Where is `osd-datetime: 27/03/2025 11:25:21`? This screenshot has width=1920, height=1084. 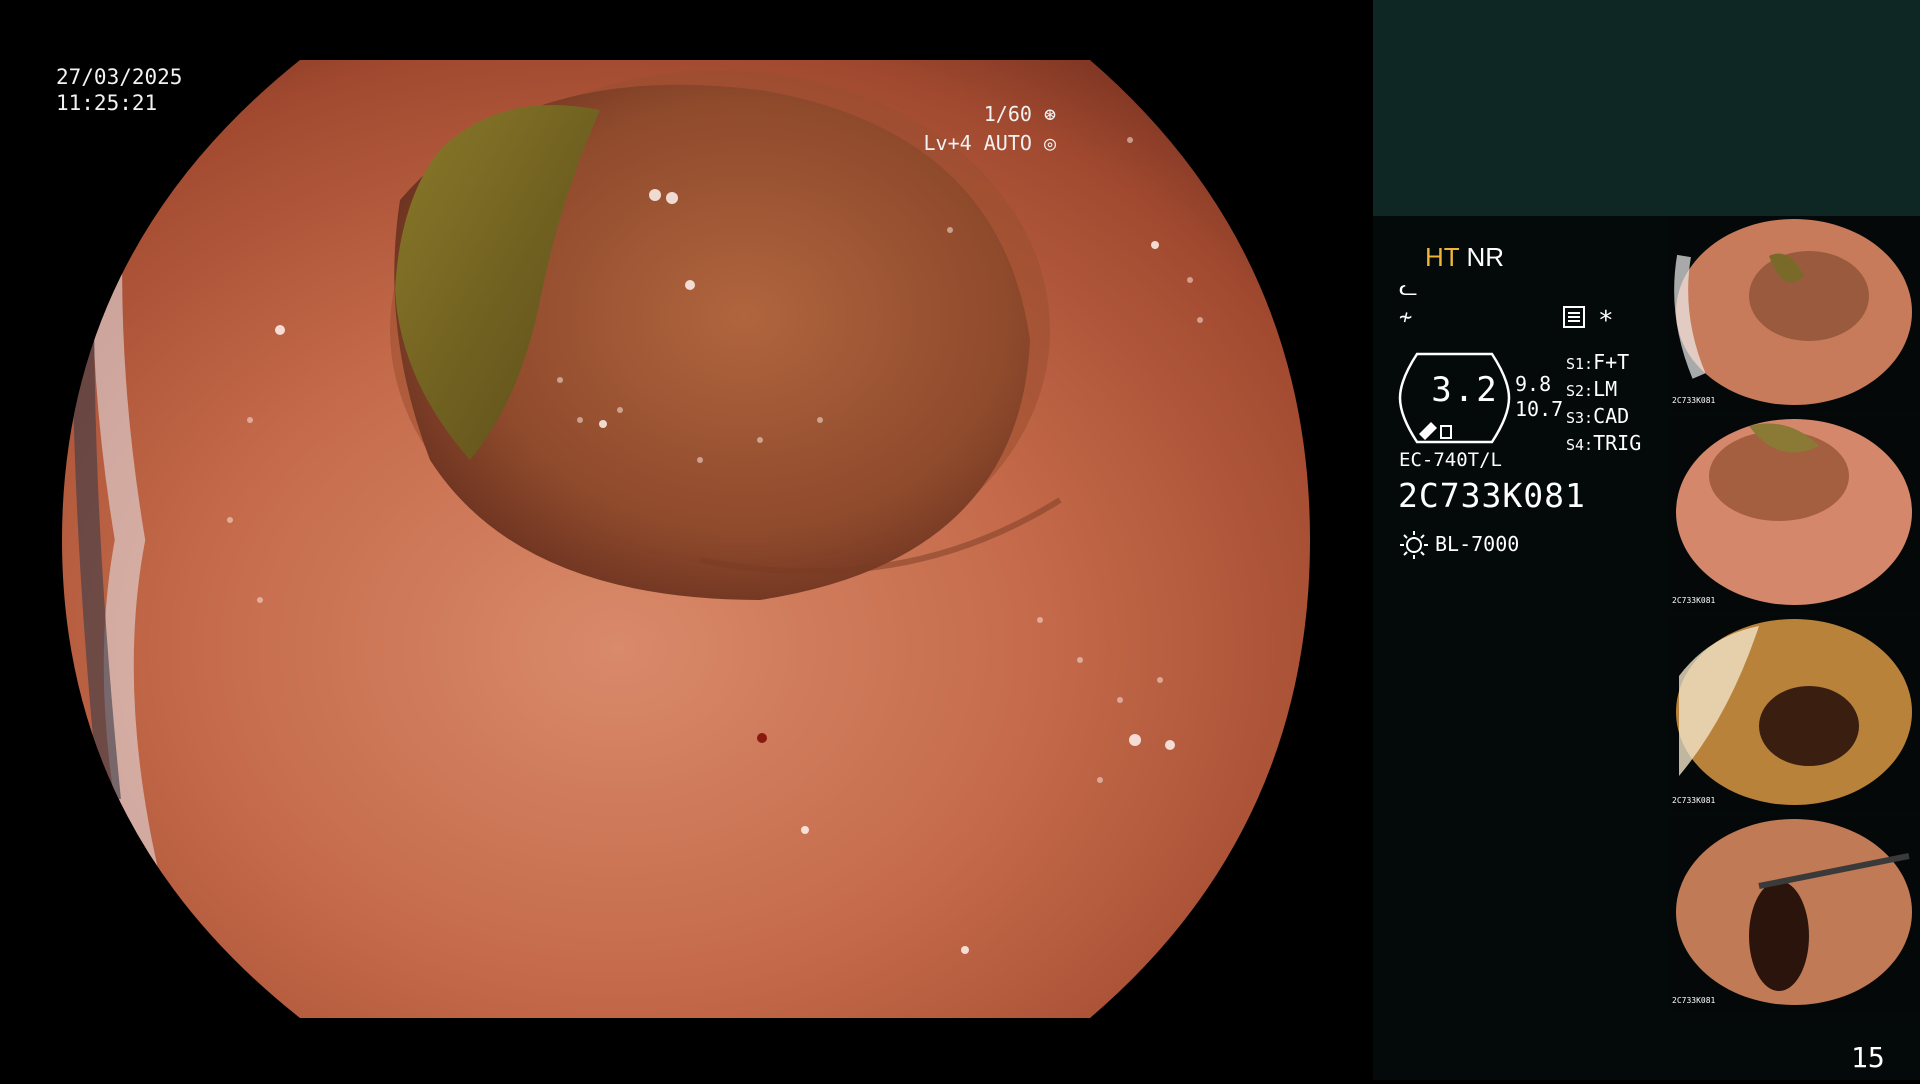
osd-datetime: 27/03/2025 11:25:21 is located at coordinates (119, 90).